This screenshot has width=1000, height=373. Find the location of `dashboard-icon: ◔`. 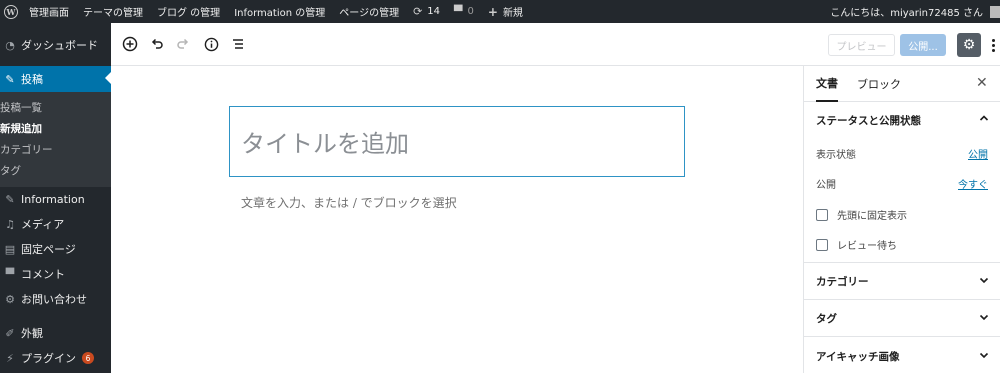

dashboard-icon: ◔ is located at coordinates (10, 45).